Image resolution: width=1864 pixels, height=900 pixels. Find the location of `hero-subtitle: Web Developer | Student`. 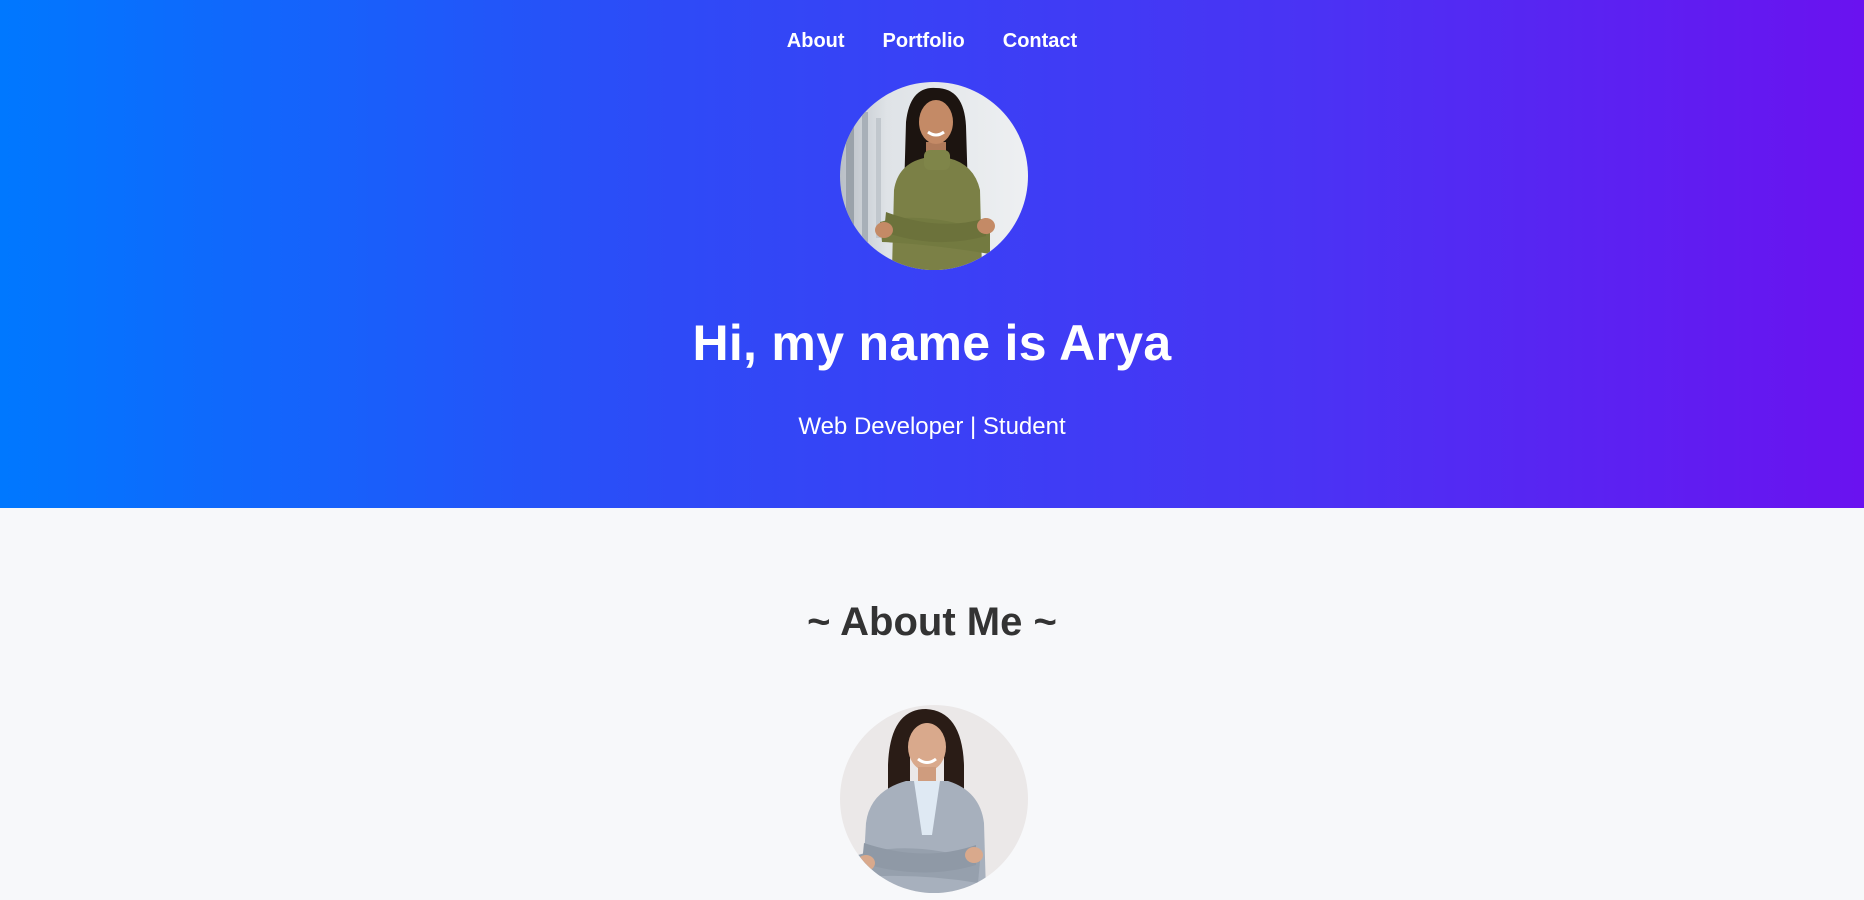

hero-subtitle: Web Developer | Student is located at coordinates (932, 426).